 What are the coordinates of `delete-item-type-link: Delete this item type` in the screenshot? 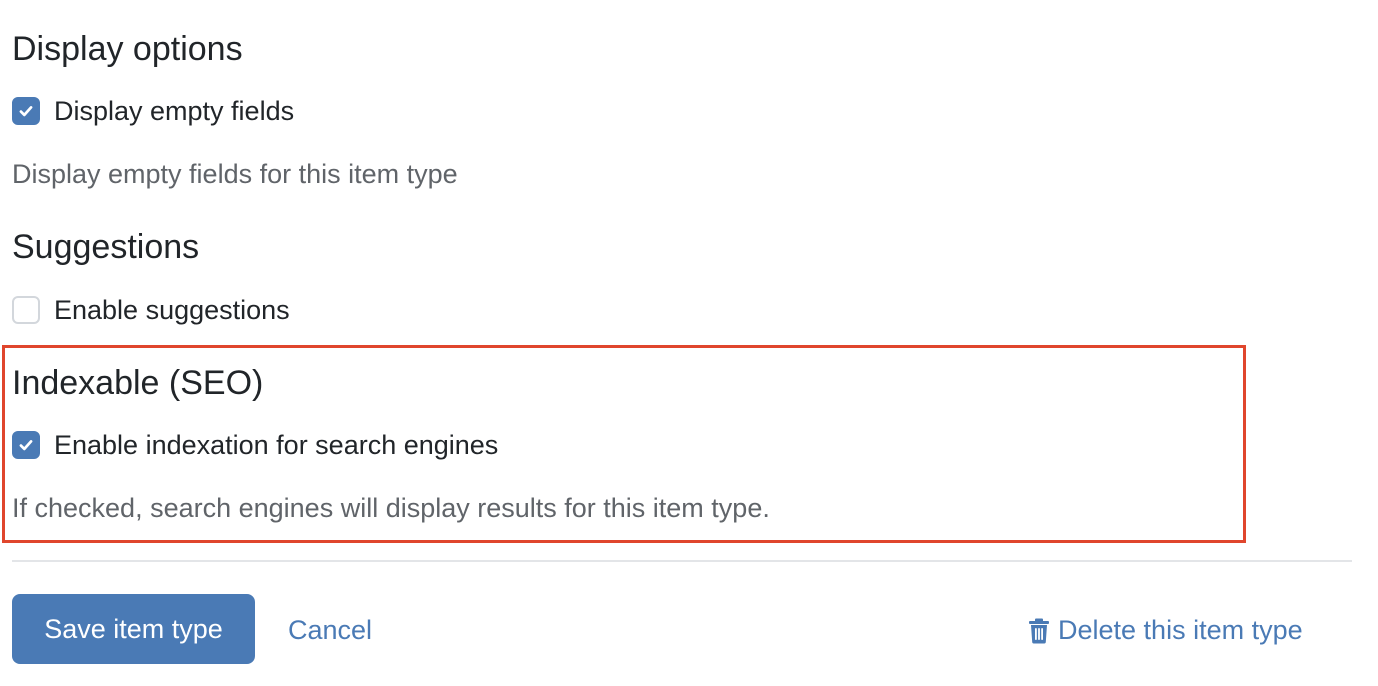 It's located at (1165, 630).